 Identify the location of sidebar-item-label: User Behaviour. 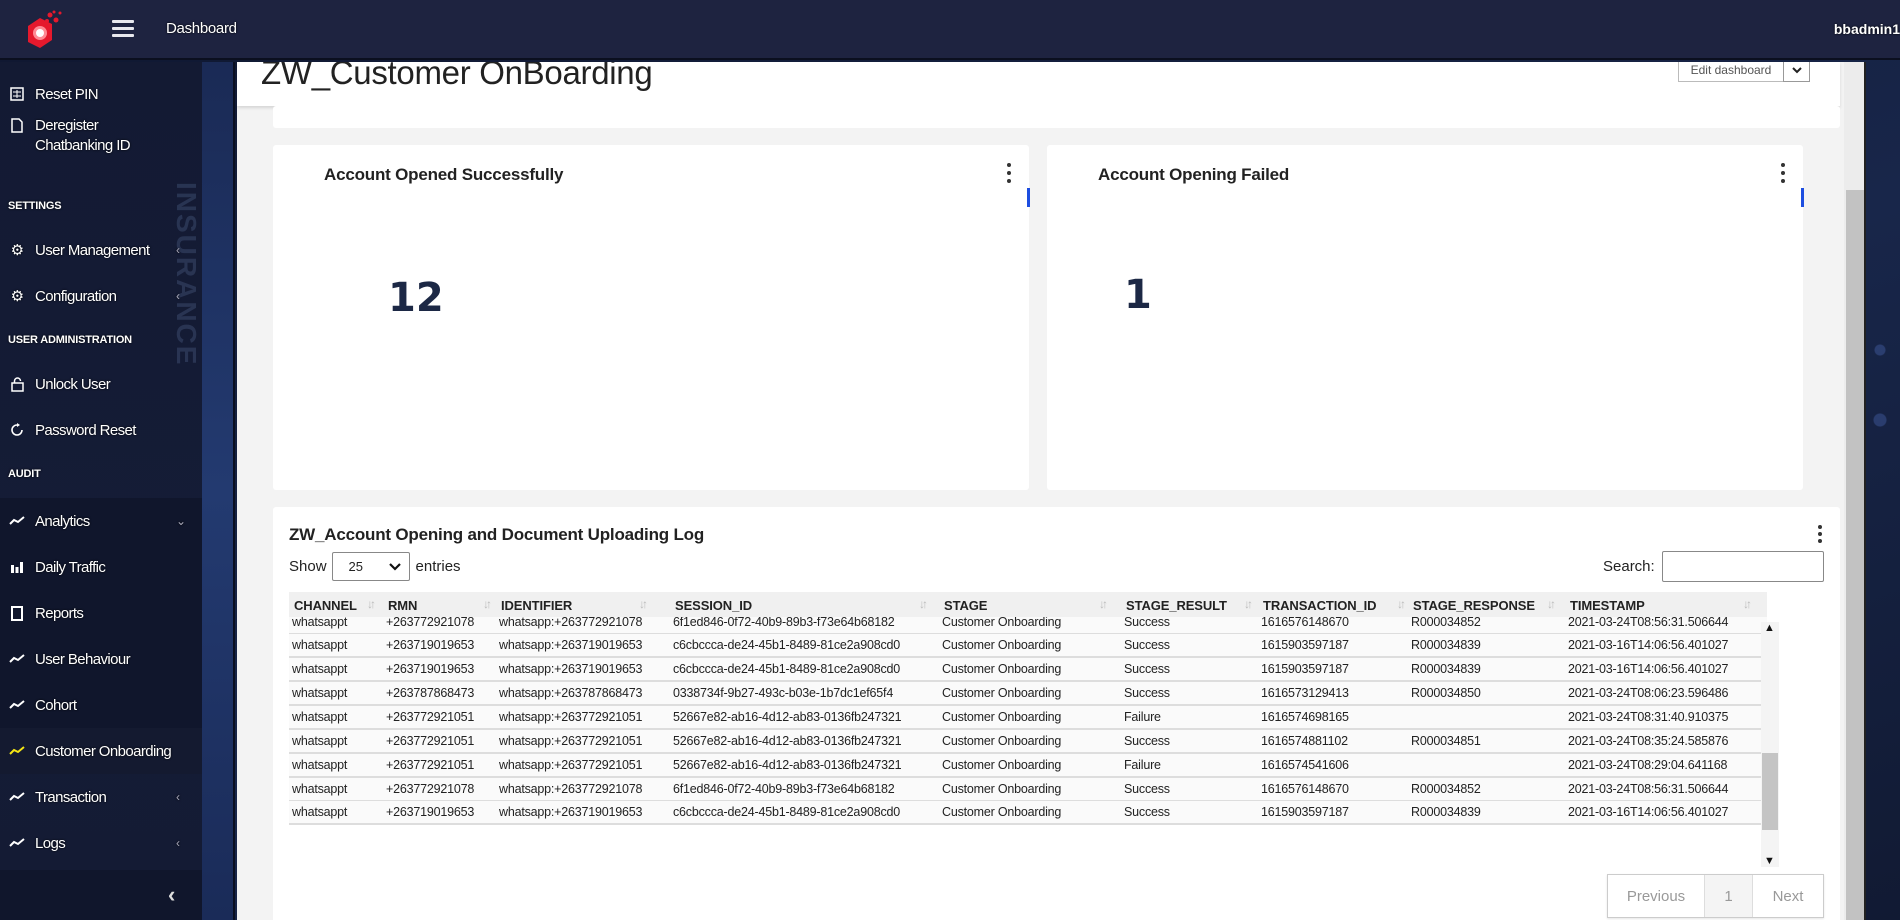
(83, 659).